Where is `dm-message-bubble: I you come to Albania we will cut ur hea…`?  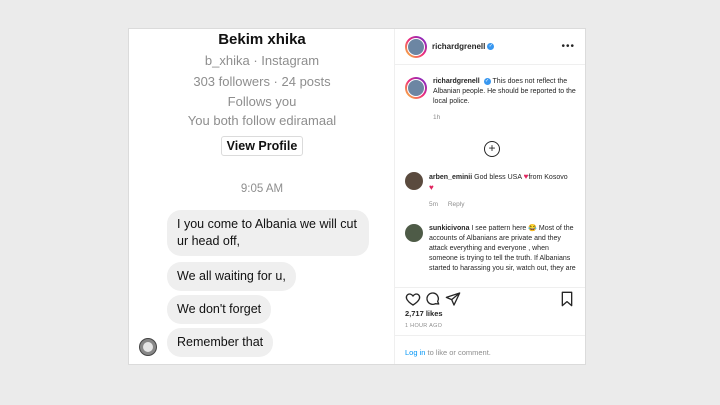 dm-message-bubble: I you come to Albania we will cut ur hea… is located at coordinates (268, 233).